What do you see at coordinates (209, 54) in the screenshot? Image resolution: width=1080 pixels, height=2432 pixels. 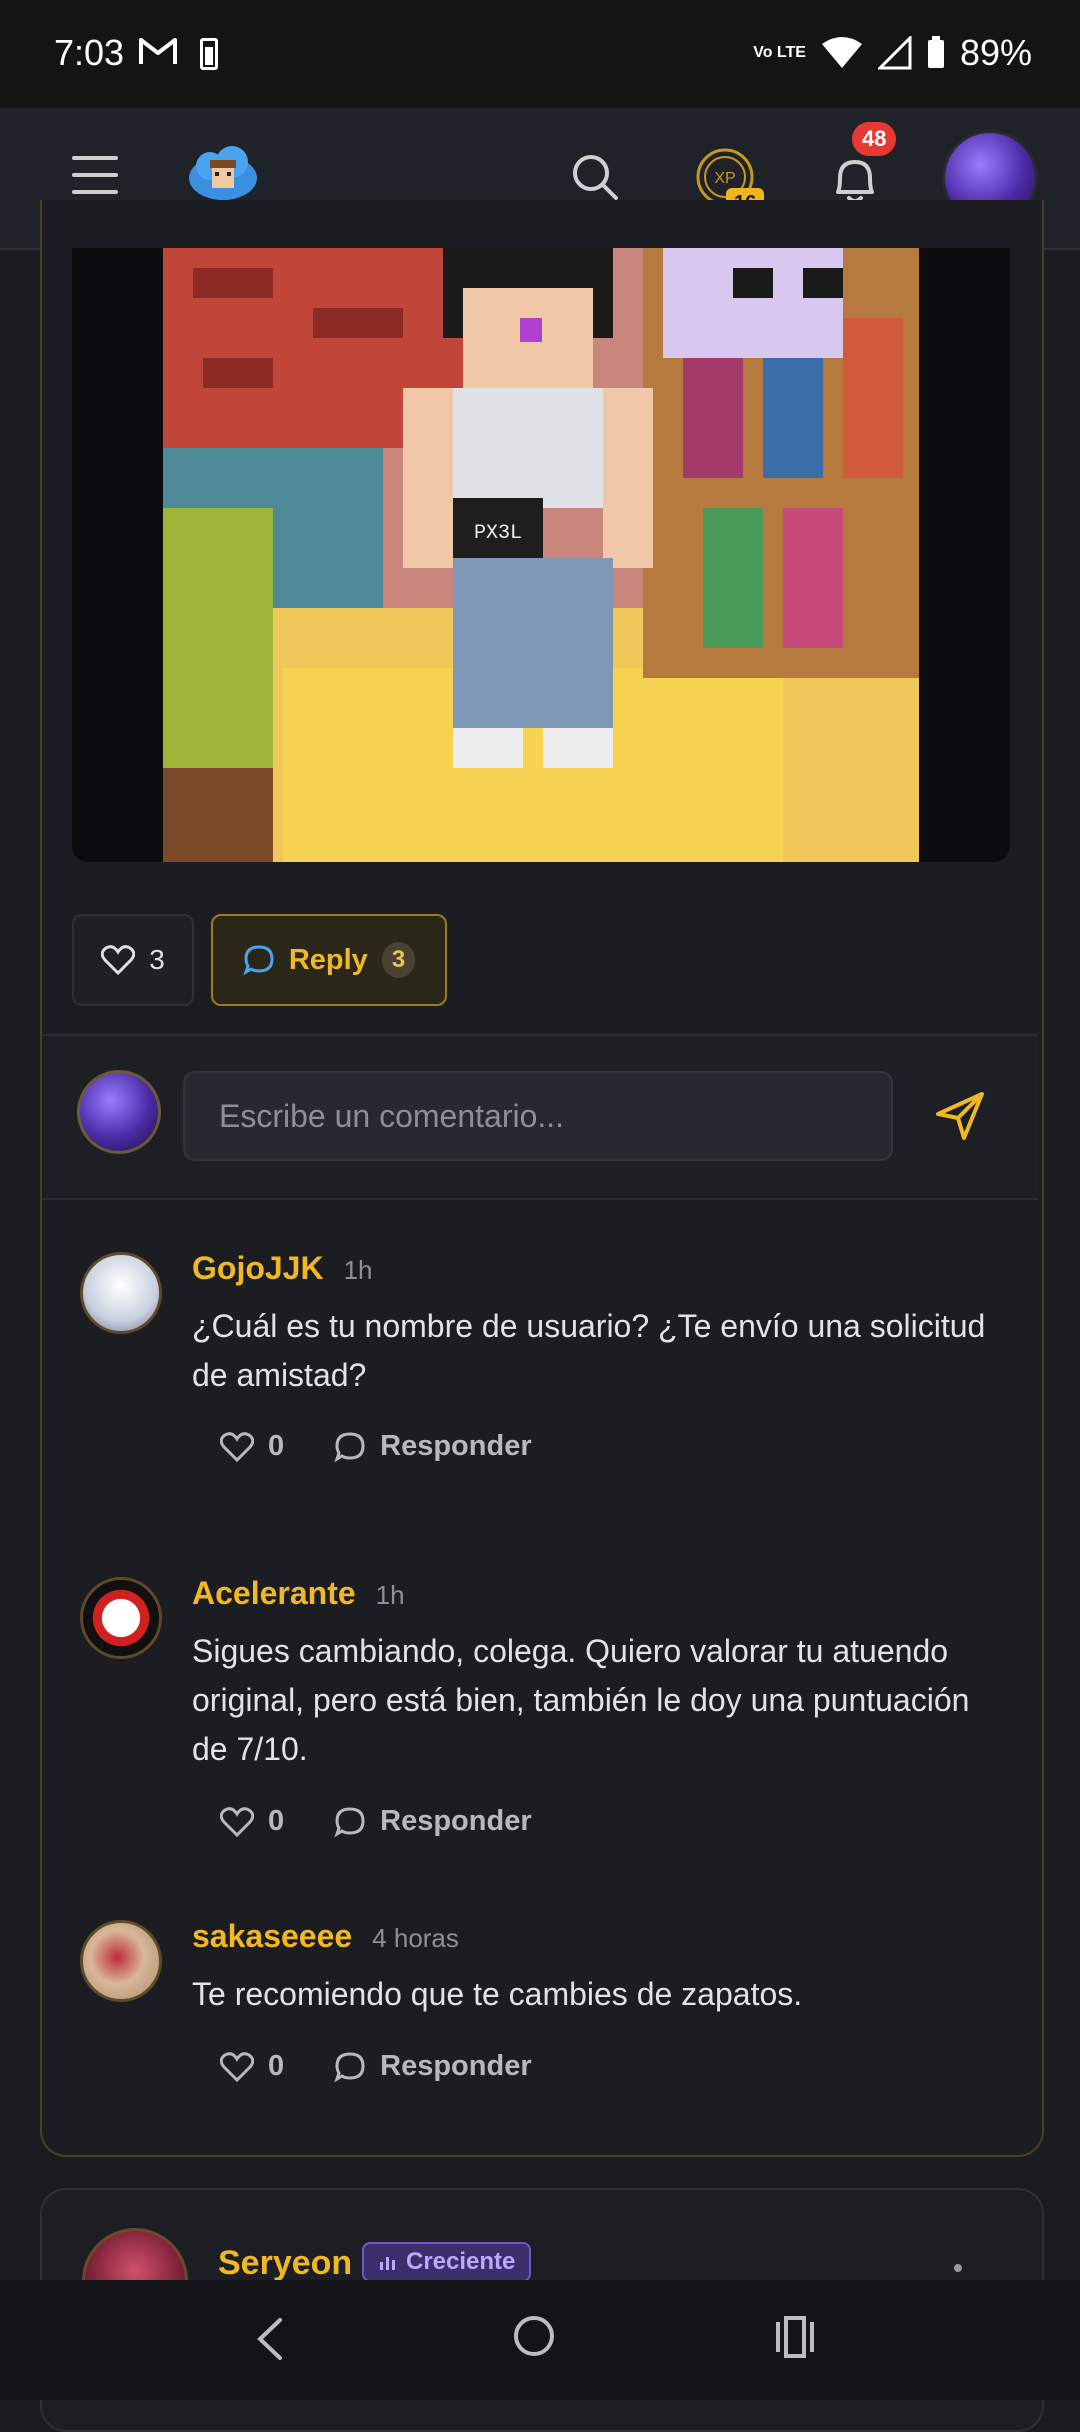 I see `battery-saver-icon` at bounding box center [209, 54].